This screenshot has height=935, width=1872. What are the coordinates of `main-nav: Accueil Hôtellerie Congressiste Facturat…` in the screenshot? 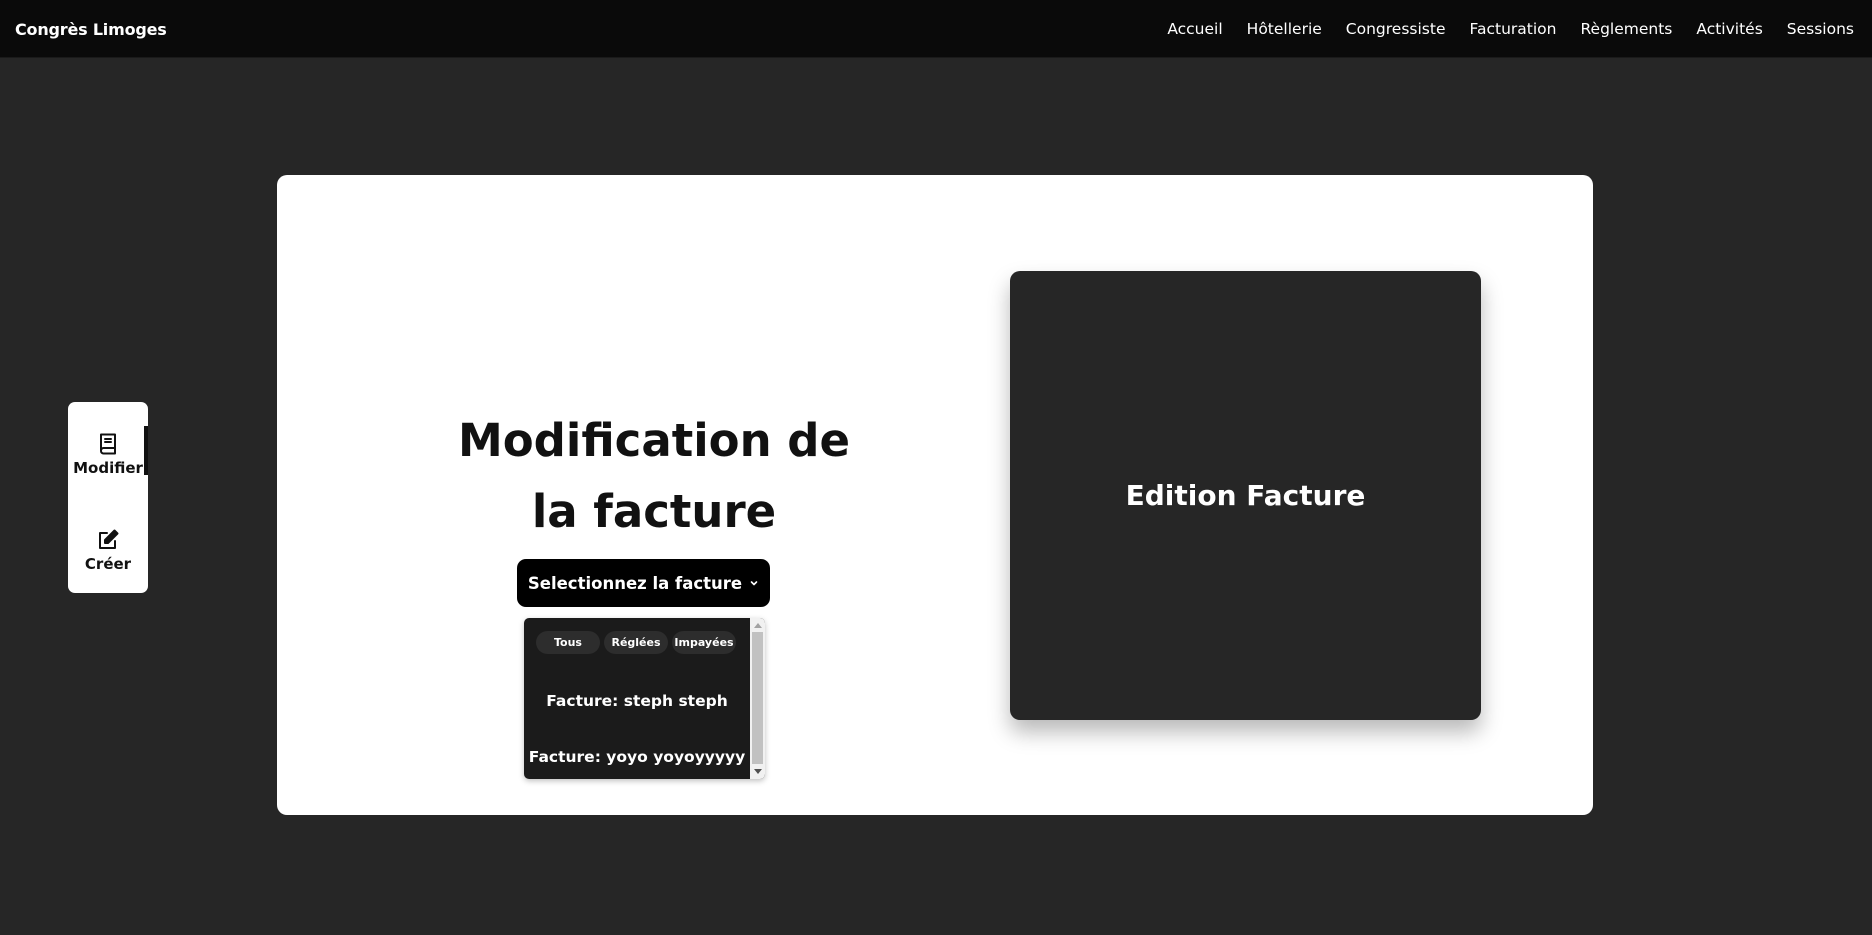 It's located at (1510, 29).